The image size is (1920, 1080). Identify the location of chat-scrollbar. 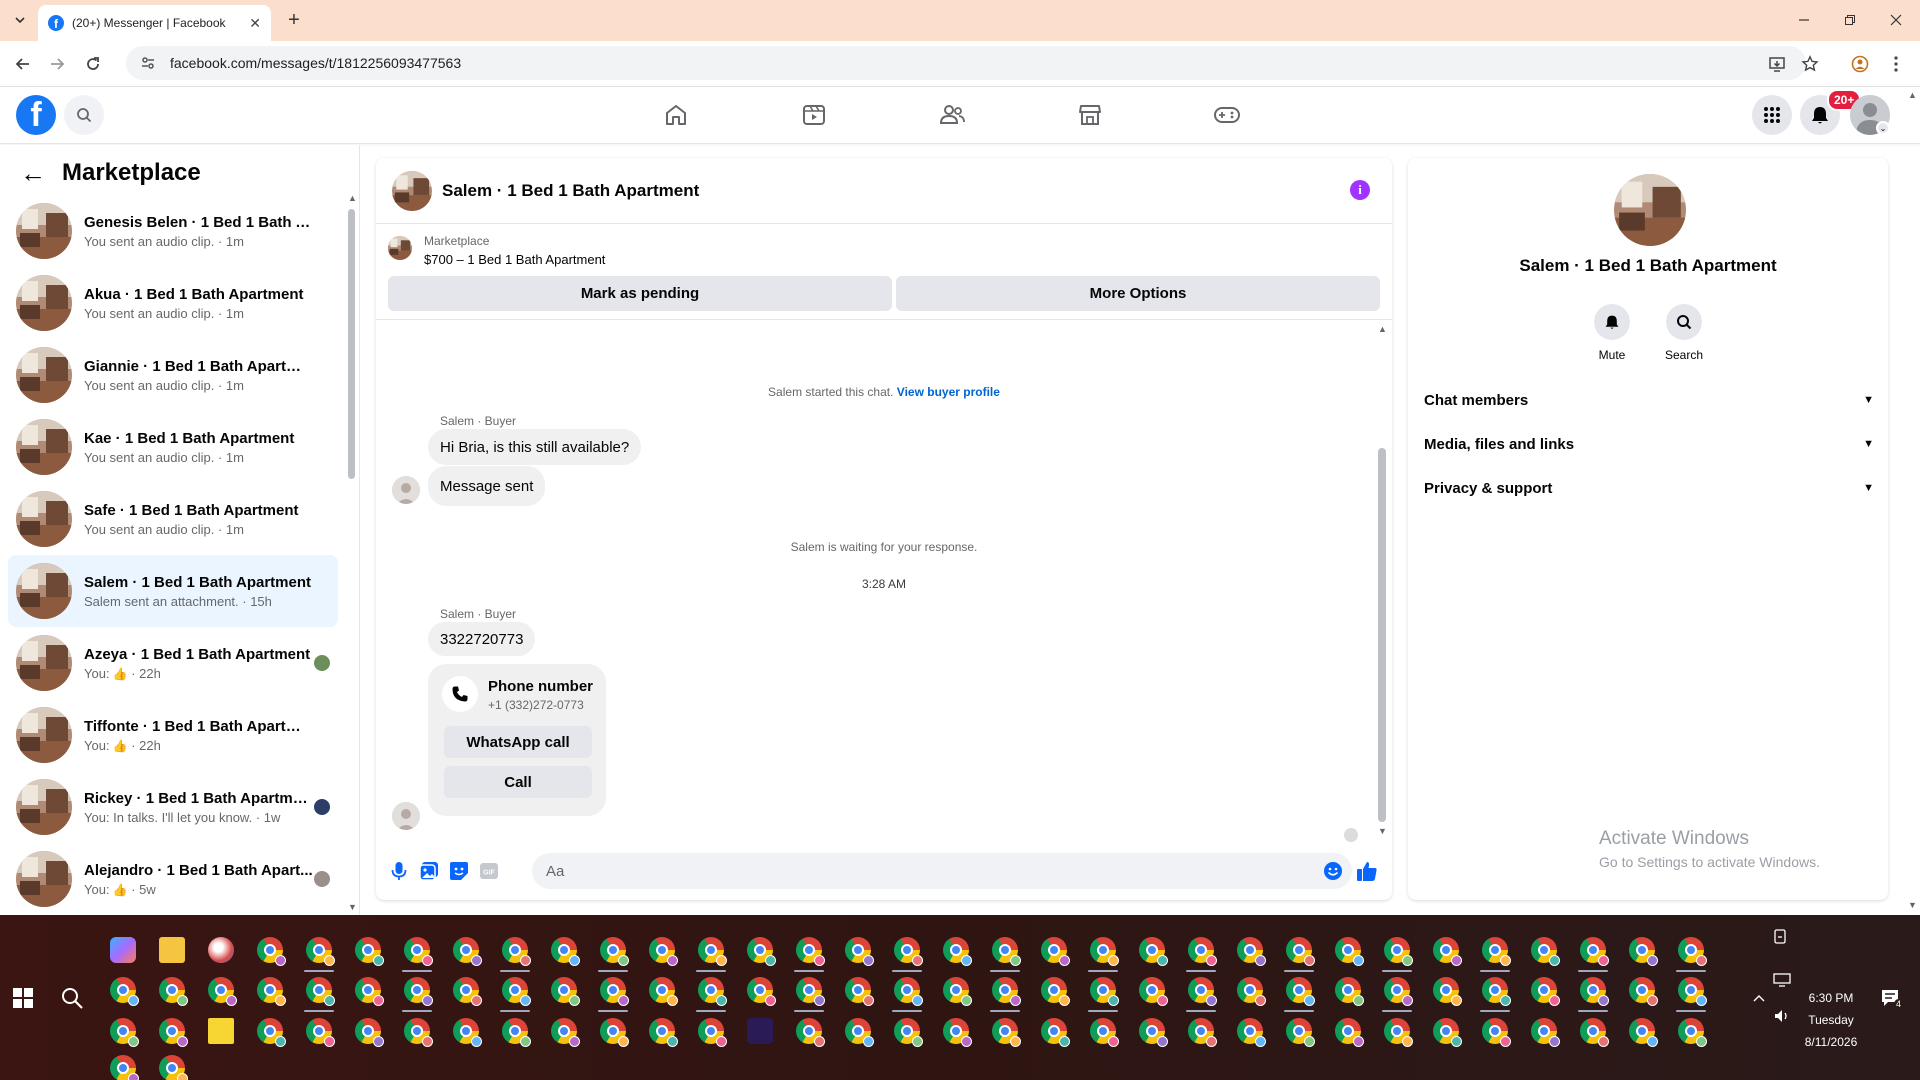
(1382, 635).